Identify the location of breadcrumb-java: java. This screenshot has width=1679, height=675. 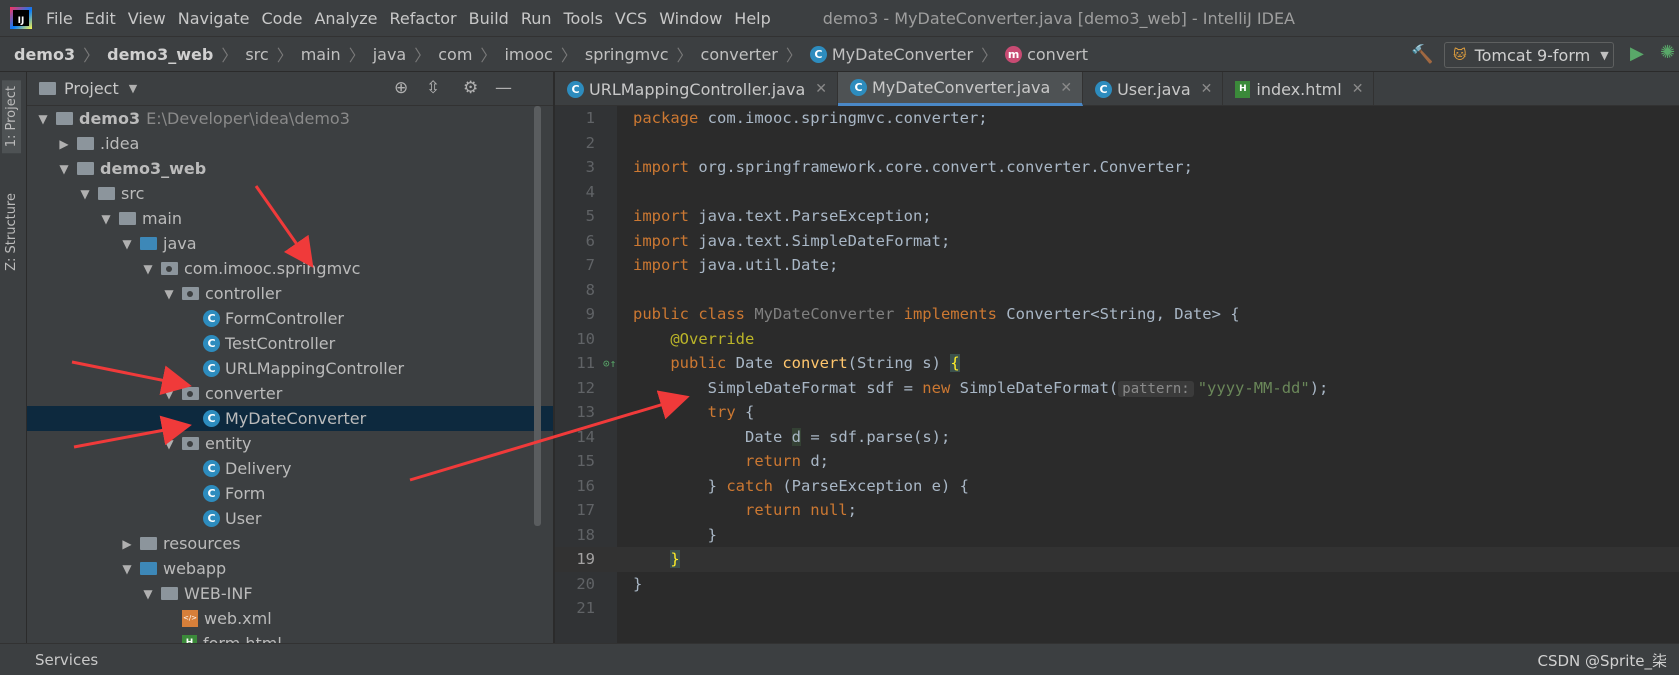
(390, 54).